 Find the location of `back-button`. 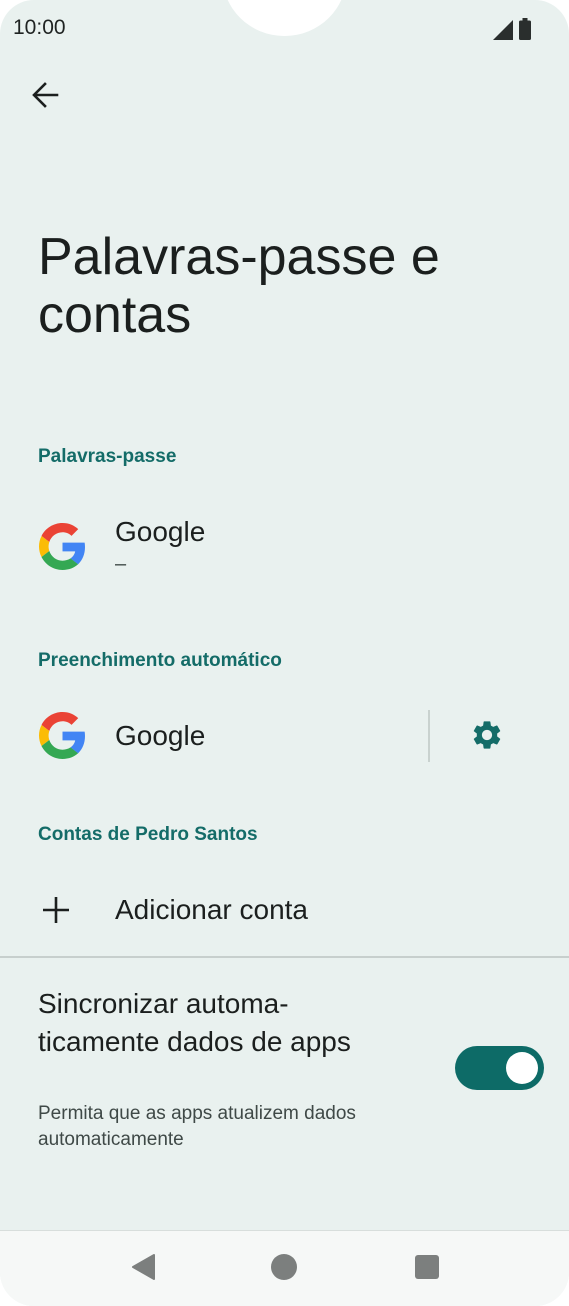

back-button is located at coordinates (45, 97).